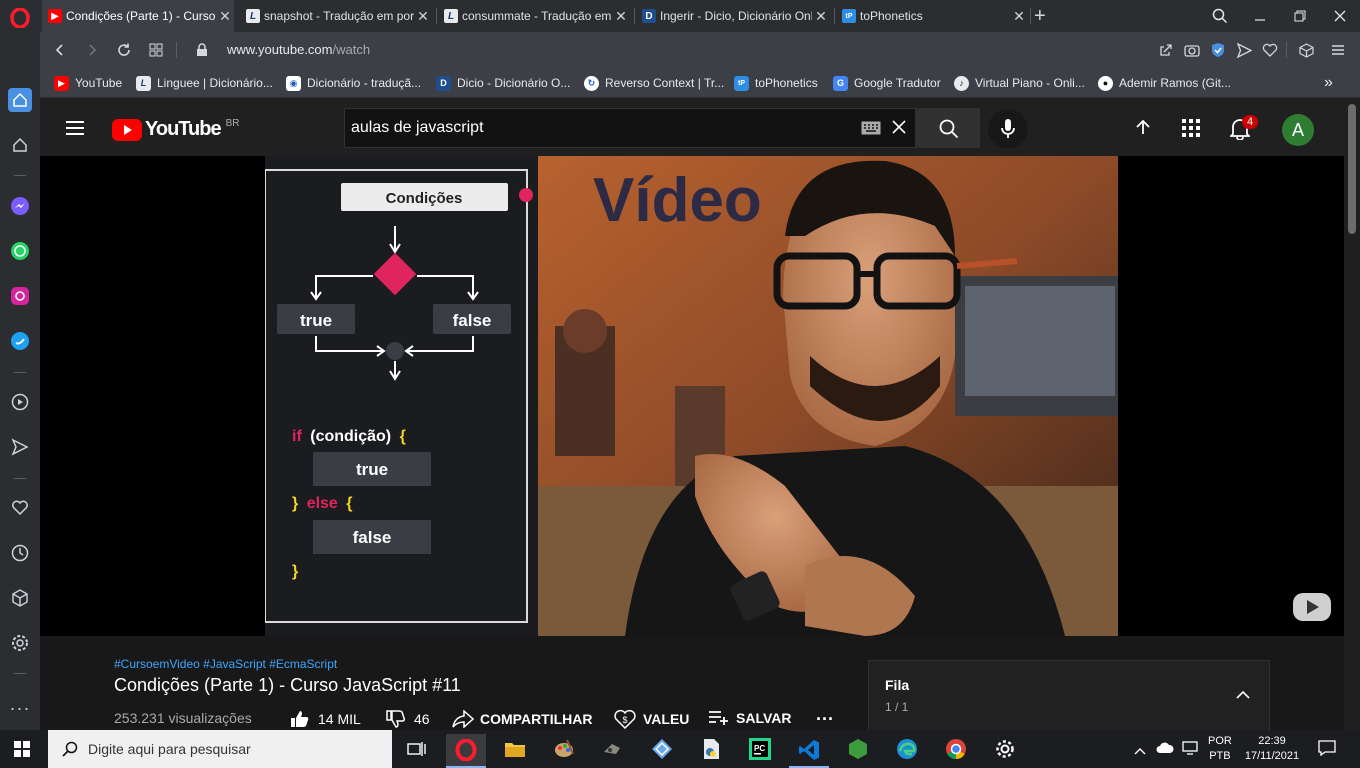 The width and height of the screenshot is (1360, 768). I want to click on instagram-icon, so click(20, 296).